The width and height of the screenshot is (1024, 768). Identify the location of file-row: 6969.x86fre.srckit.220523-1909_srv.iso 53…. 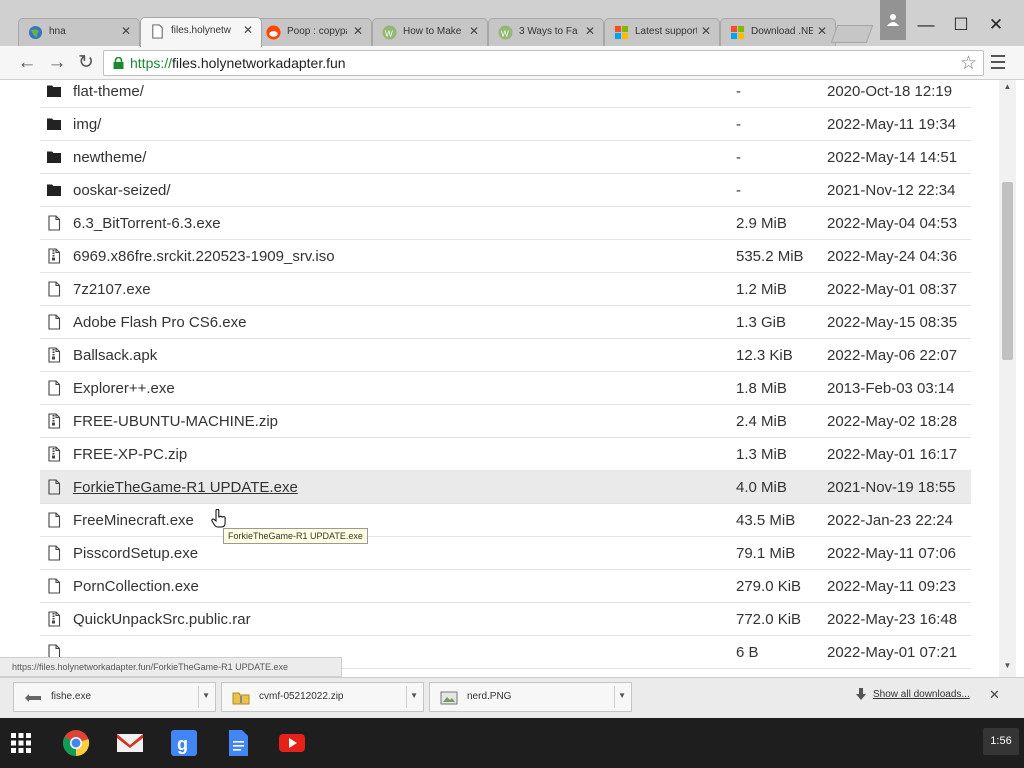
(505, 256).